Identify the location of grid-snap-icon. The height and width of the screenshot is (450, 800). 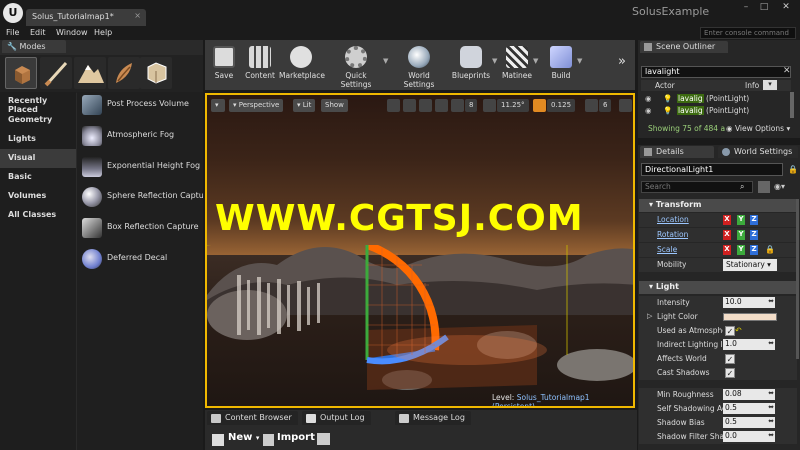
(457, 105).